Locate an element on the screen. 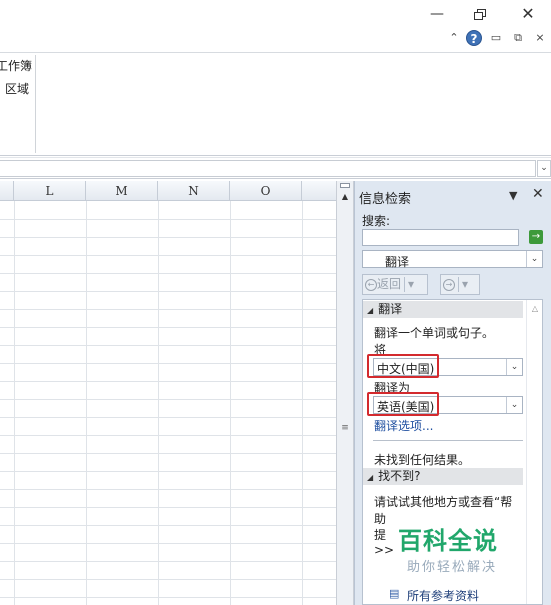 The height and width of the screenshot is (605, 551). back-button: ← 返回 ▾ is located at coordinates (395, 284).